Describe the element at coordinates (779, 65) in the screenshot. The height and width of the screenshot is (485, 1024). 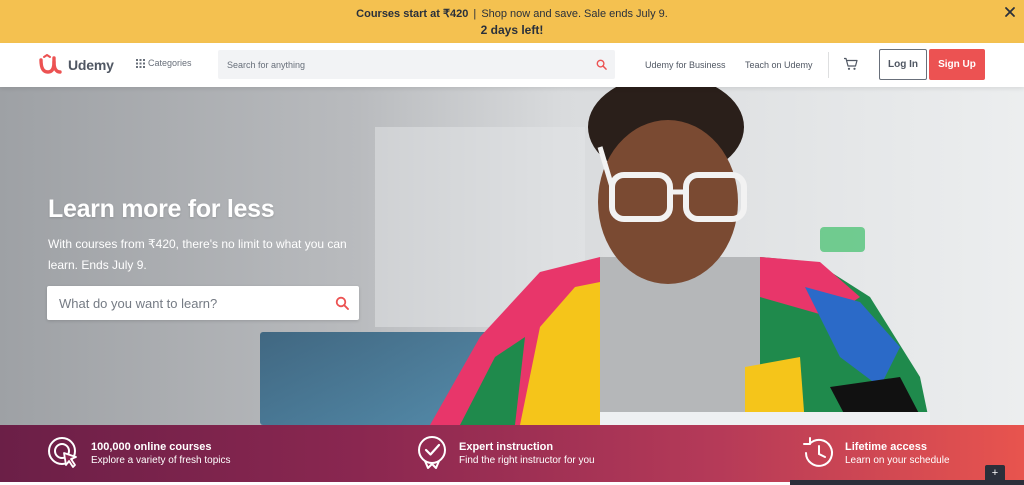
I see `teach-on-udemy-link: Teach on Udemy` at that location.